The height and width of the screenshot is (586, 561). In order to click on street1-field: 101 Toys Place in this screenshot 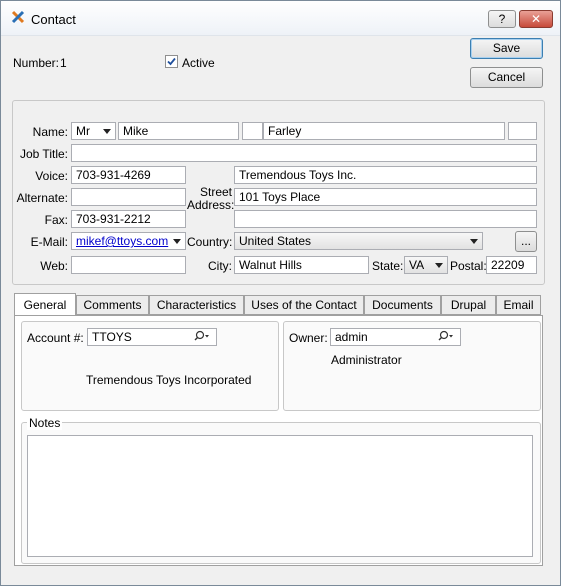, I will do `click(385, 197)`.